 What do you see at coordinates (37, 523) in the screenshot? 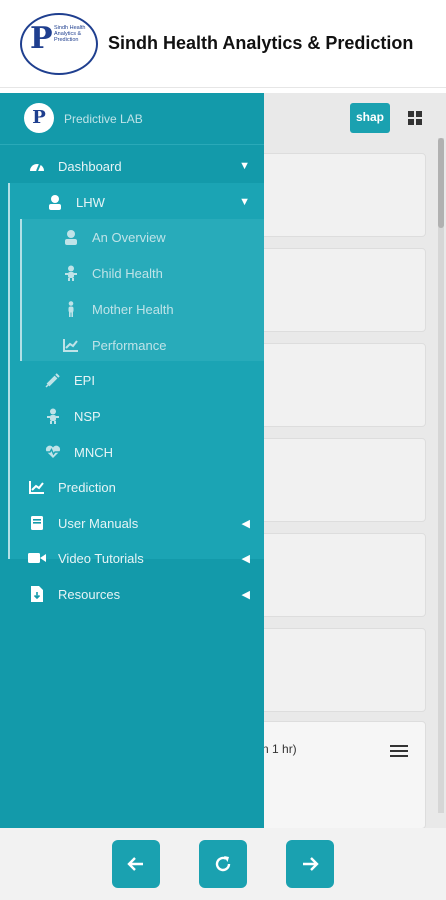
I see `book-icon` at bounding box center [37, 523].